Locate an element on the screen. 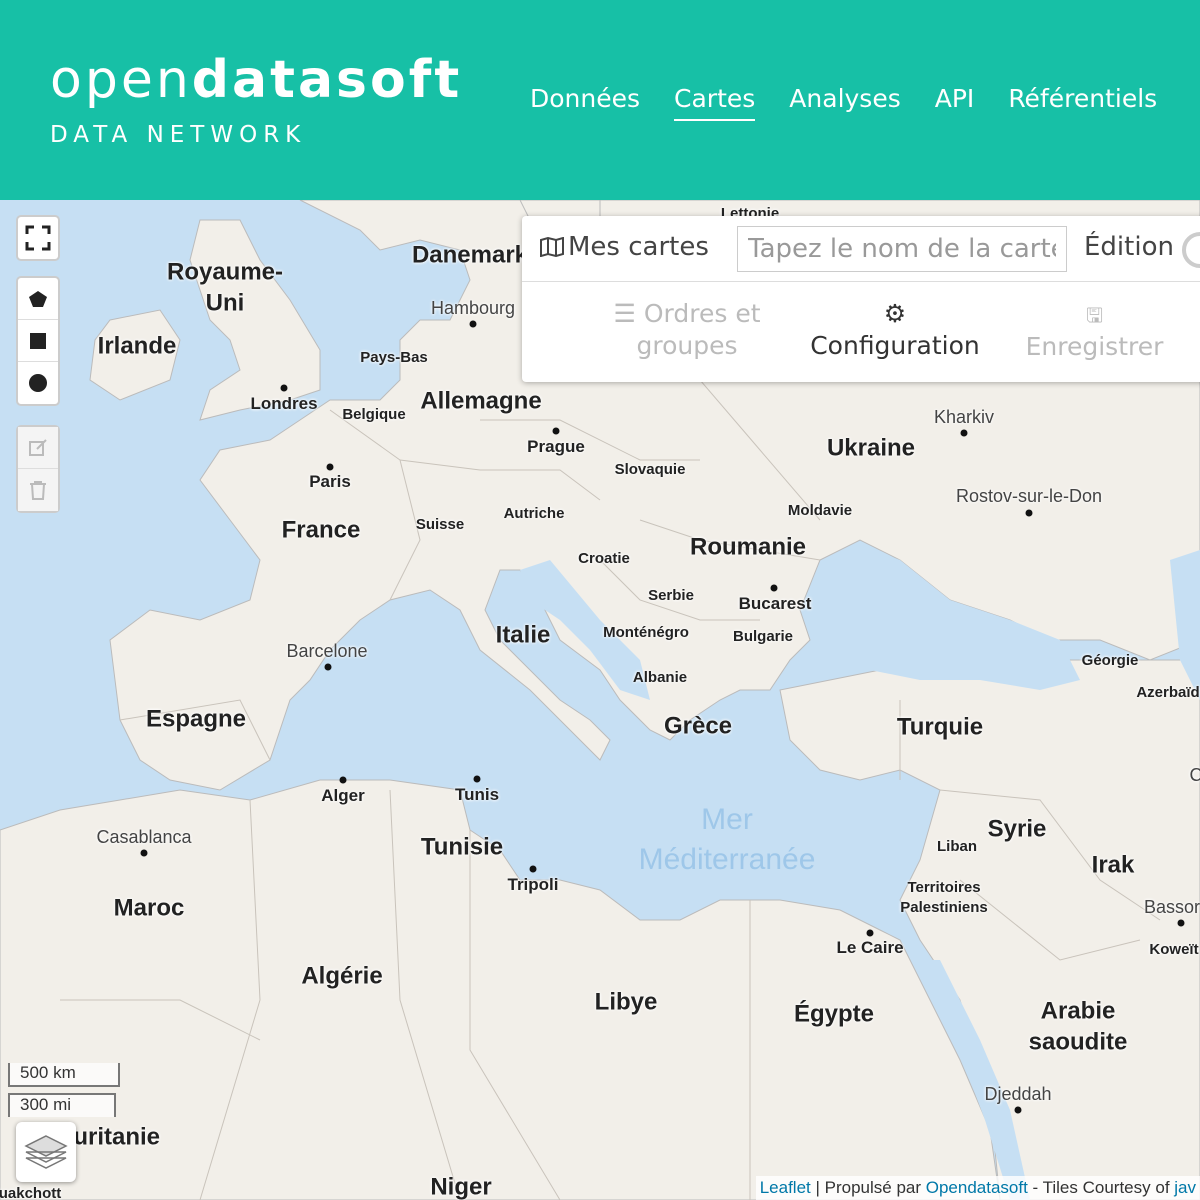 This screenshot has height=1200, width=1200. label-montenegro: Monténégro is located at coordinates (646, 632).